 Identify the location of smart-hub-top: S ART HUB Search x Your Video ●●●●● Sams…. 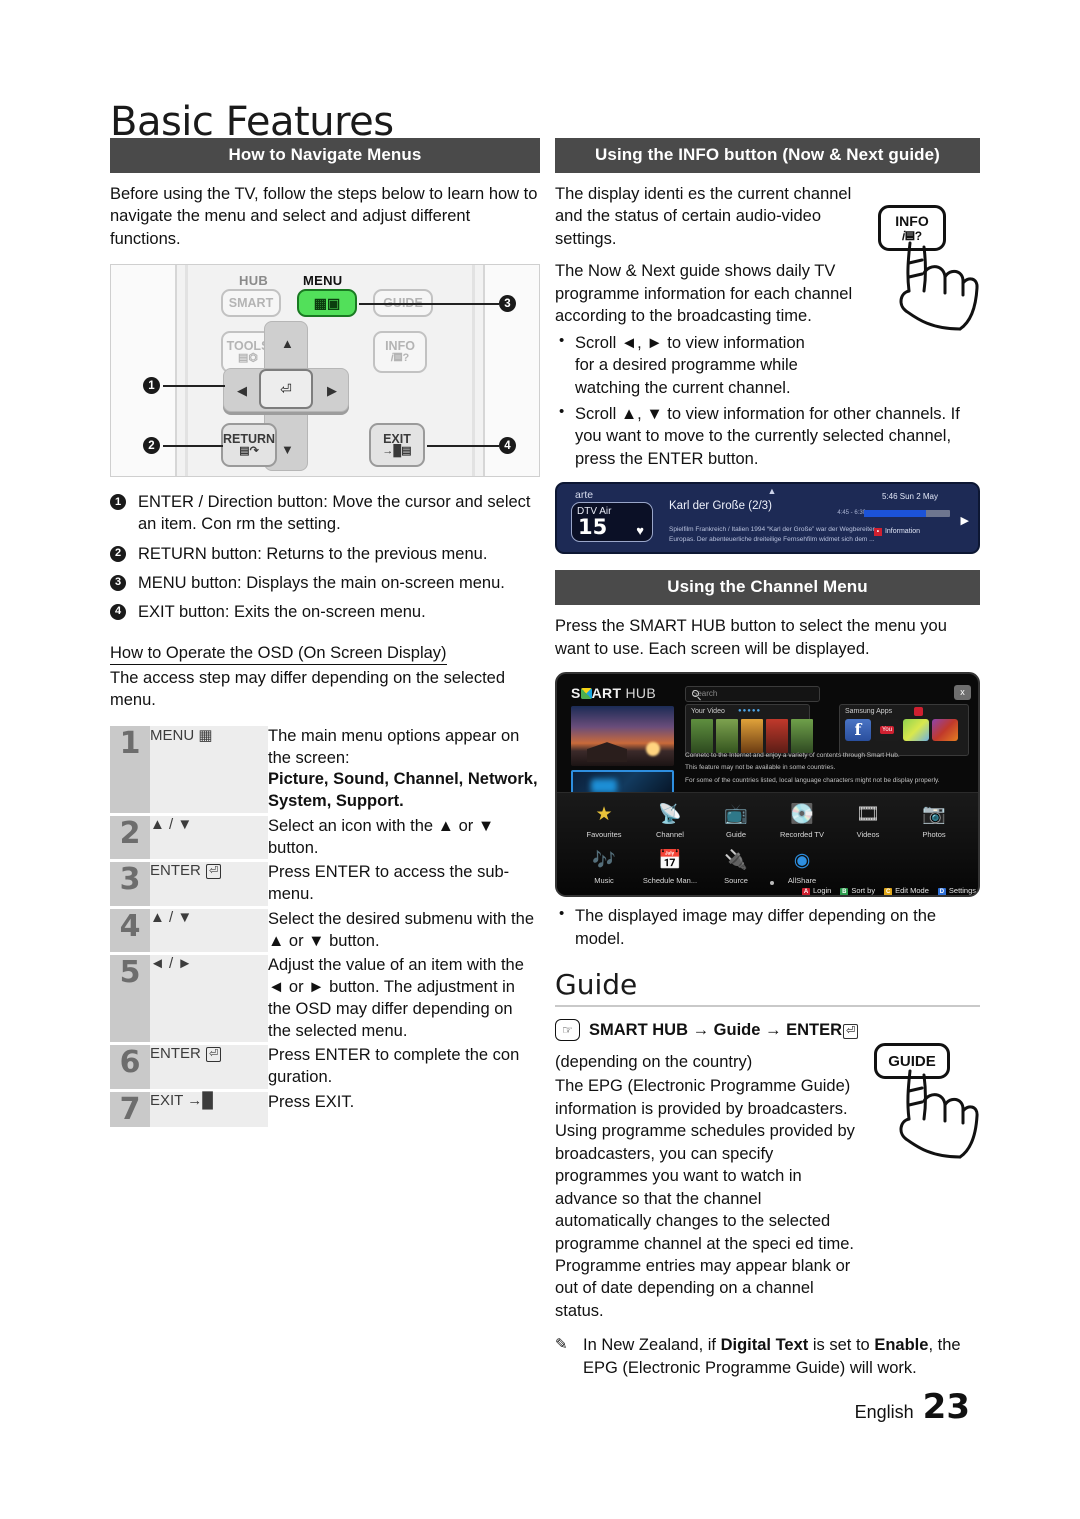
(767, 739).